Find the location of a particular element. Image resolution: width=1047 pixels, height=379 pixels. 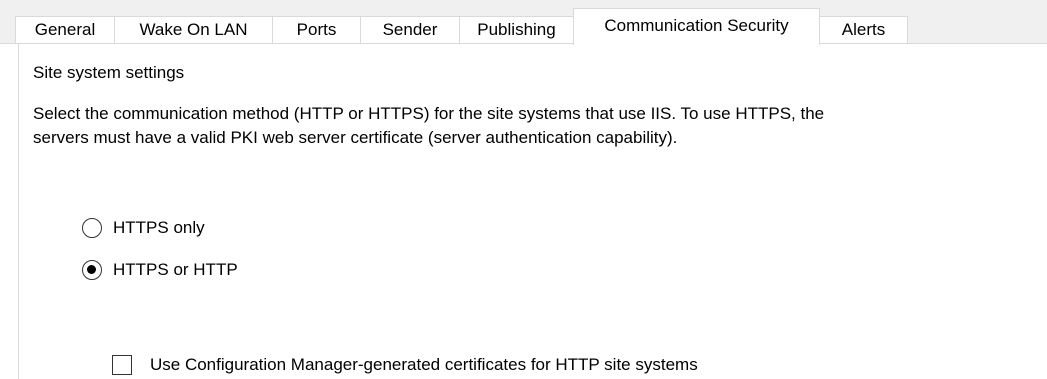

https-or-http-radio is located at coordinates (92, 270).